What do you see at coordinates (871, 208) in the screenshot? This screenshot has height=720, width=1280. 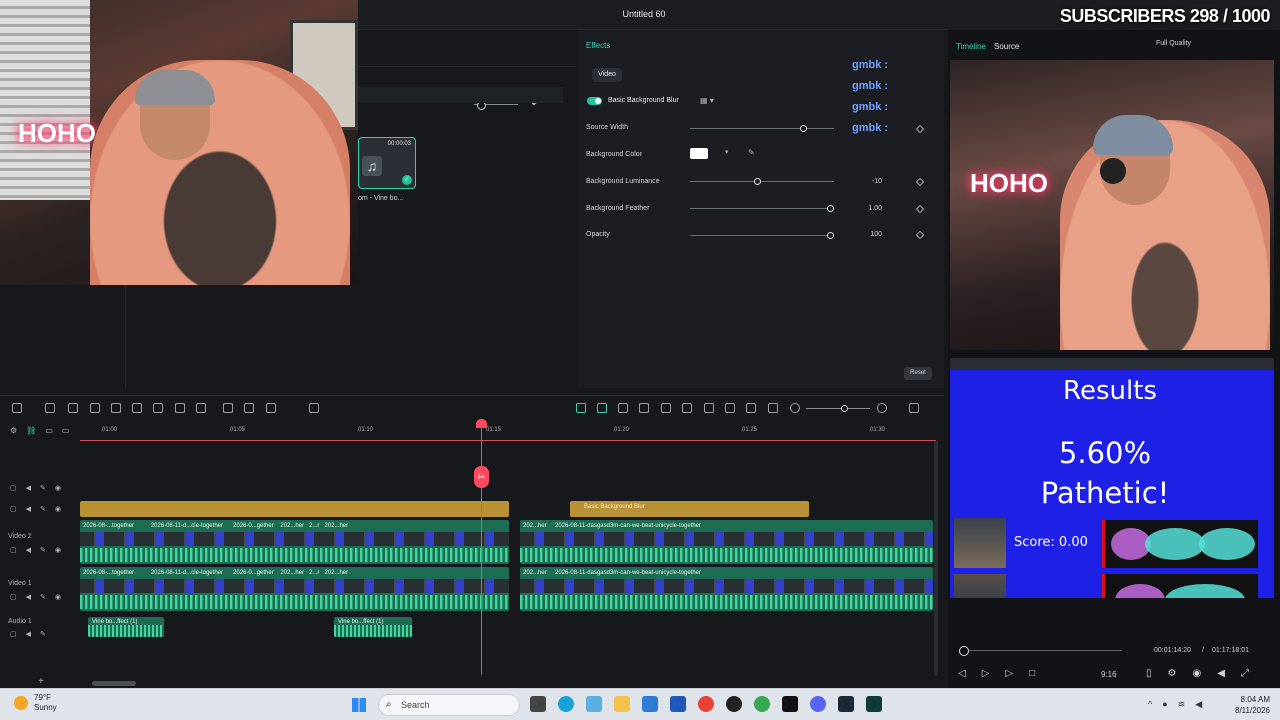 I see `bg-feather-value: 1.00` at bounding box center [871, 208].